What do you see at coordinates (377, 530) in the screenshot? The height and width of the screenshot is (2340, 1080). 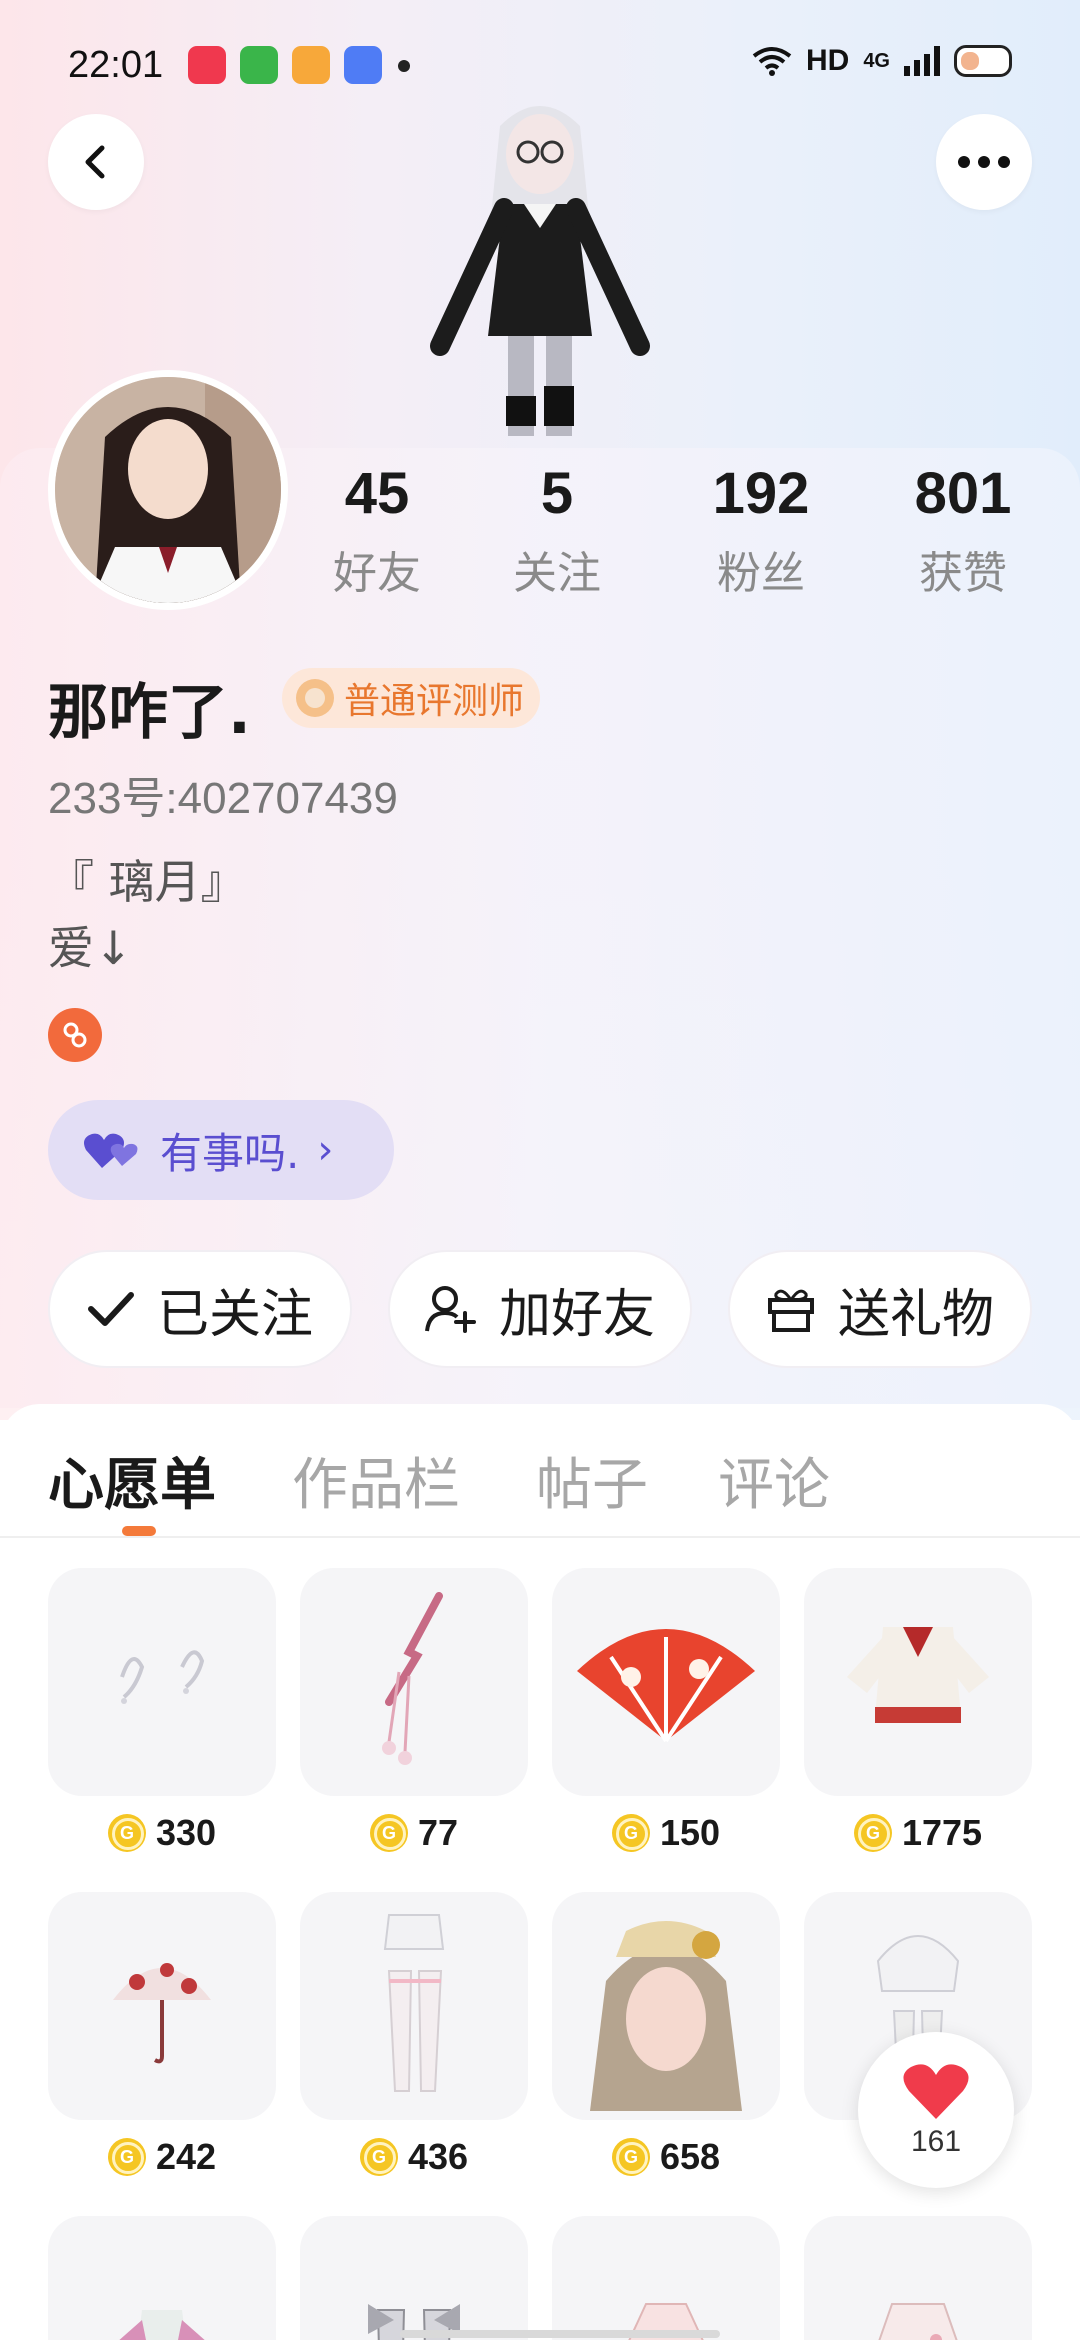 I see `stat-friends: 45 好友` at bounding box center [377, 530].